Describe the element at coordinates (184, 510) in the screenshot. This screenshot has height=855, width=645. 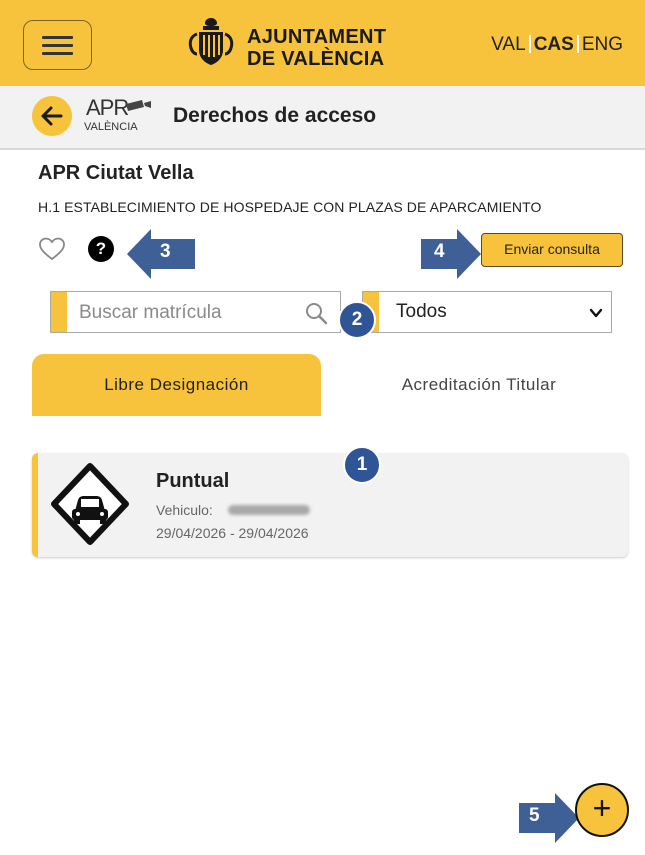
I see `card-vehicle-label: Vehiculo:` at that location.